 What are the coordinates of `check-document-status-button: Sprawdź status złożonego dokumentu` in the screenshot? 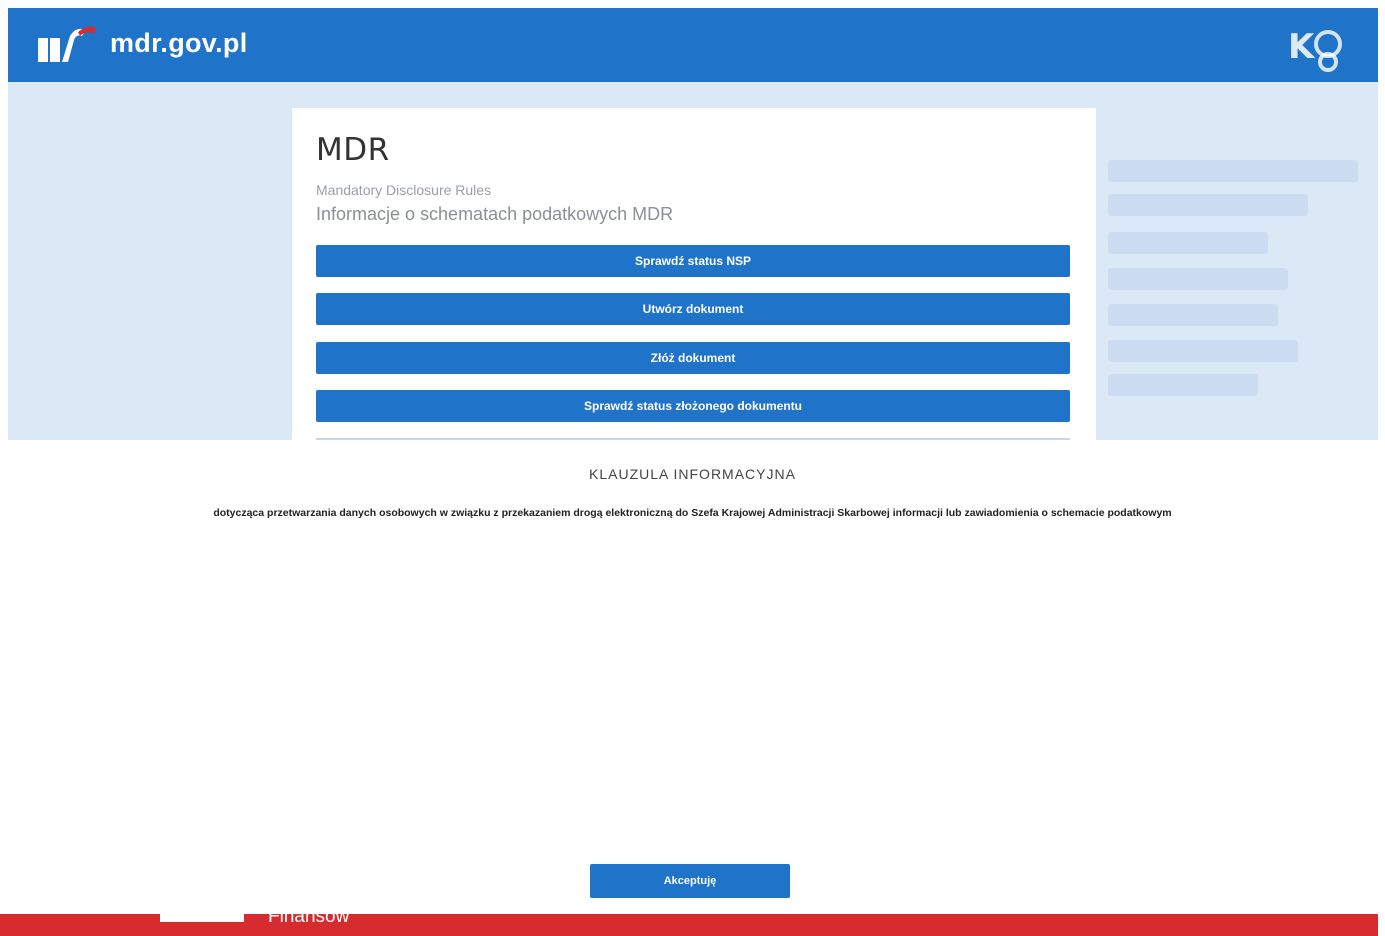 It's located at (693, 406).